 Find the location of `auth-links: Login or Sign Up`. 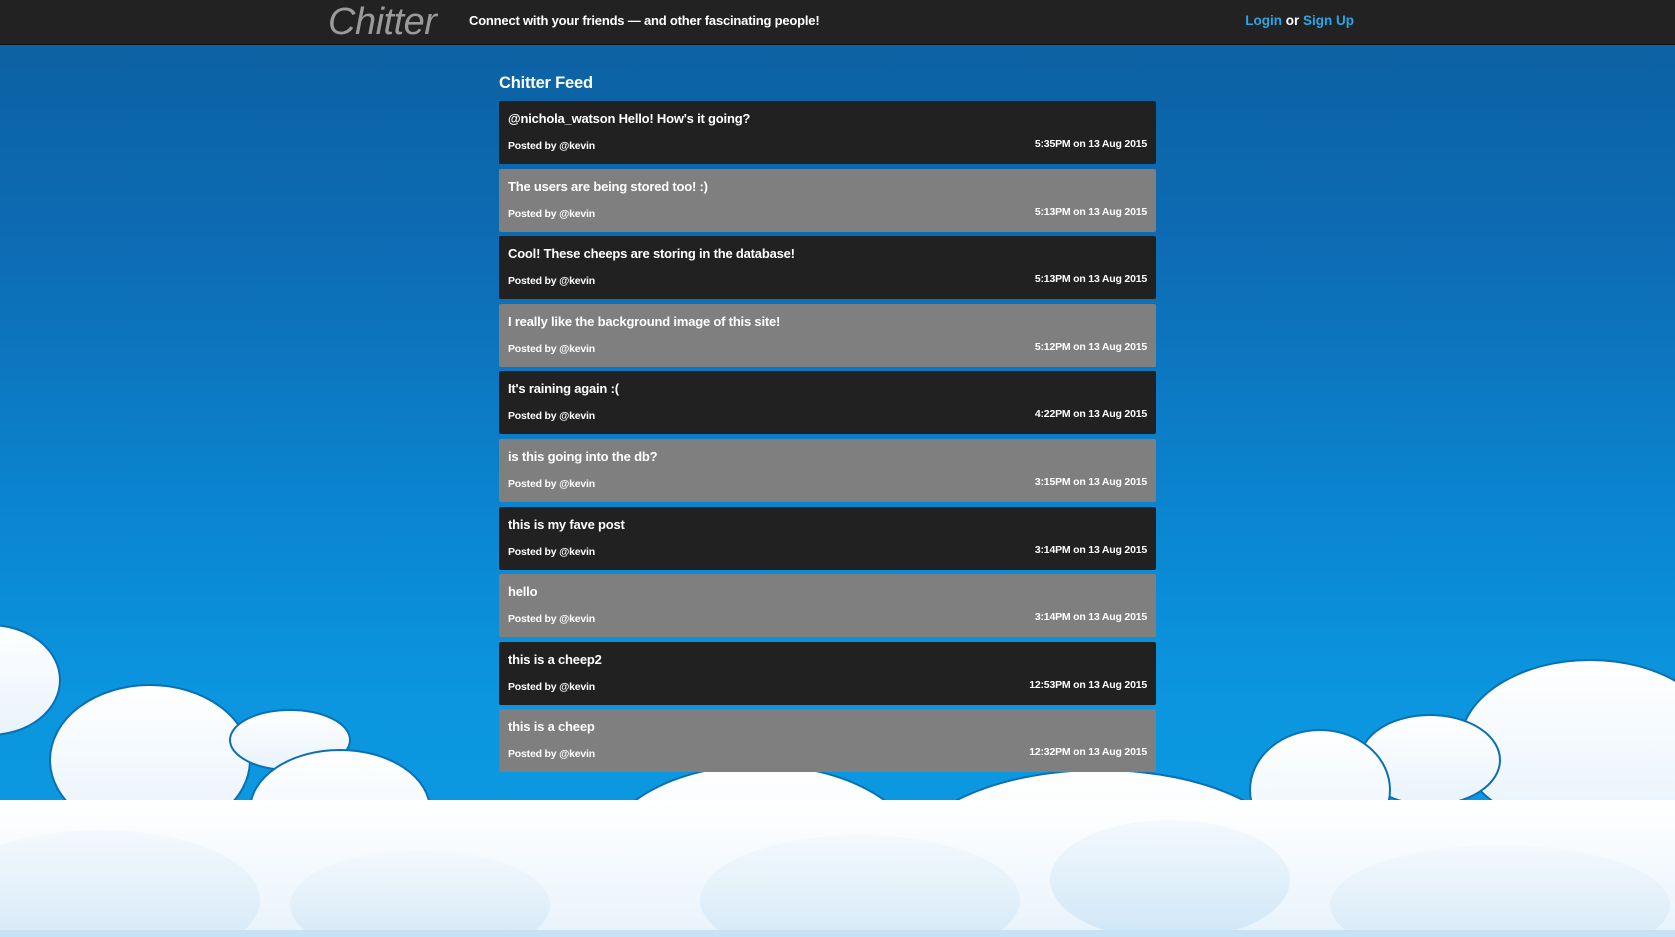

auth-links: Login or Sign Up is located at coordinates (1299, 20).